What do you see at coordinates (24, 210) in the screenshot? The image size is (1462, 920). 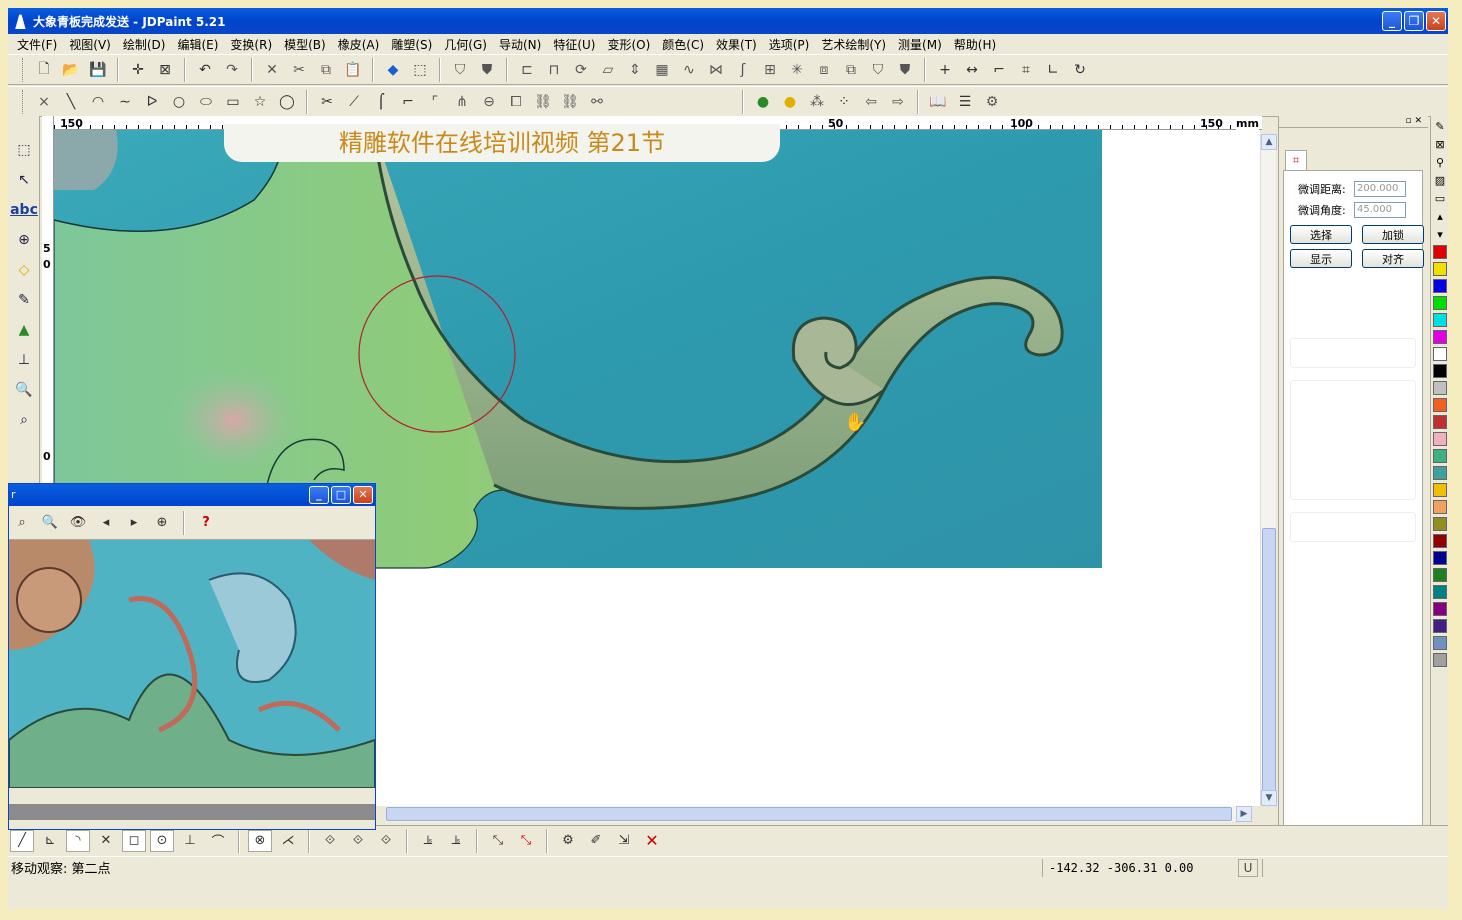 I see `text-tool-icon: abc` at bounding box center [24, 210].